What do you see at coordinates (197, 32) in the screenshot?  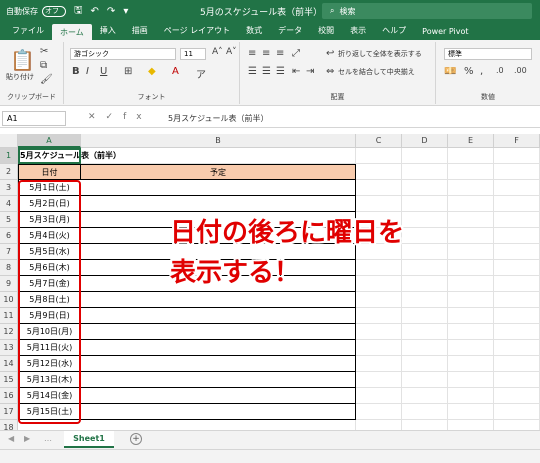 I see `ribbon-tab-4: ページ レイアウト` at bounding box center [197, 32].